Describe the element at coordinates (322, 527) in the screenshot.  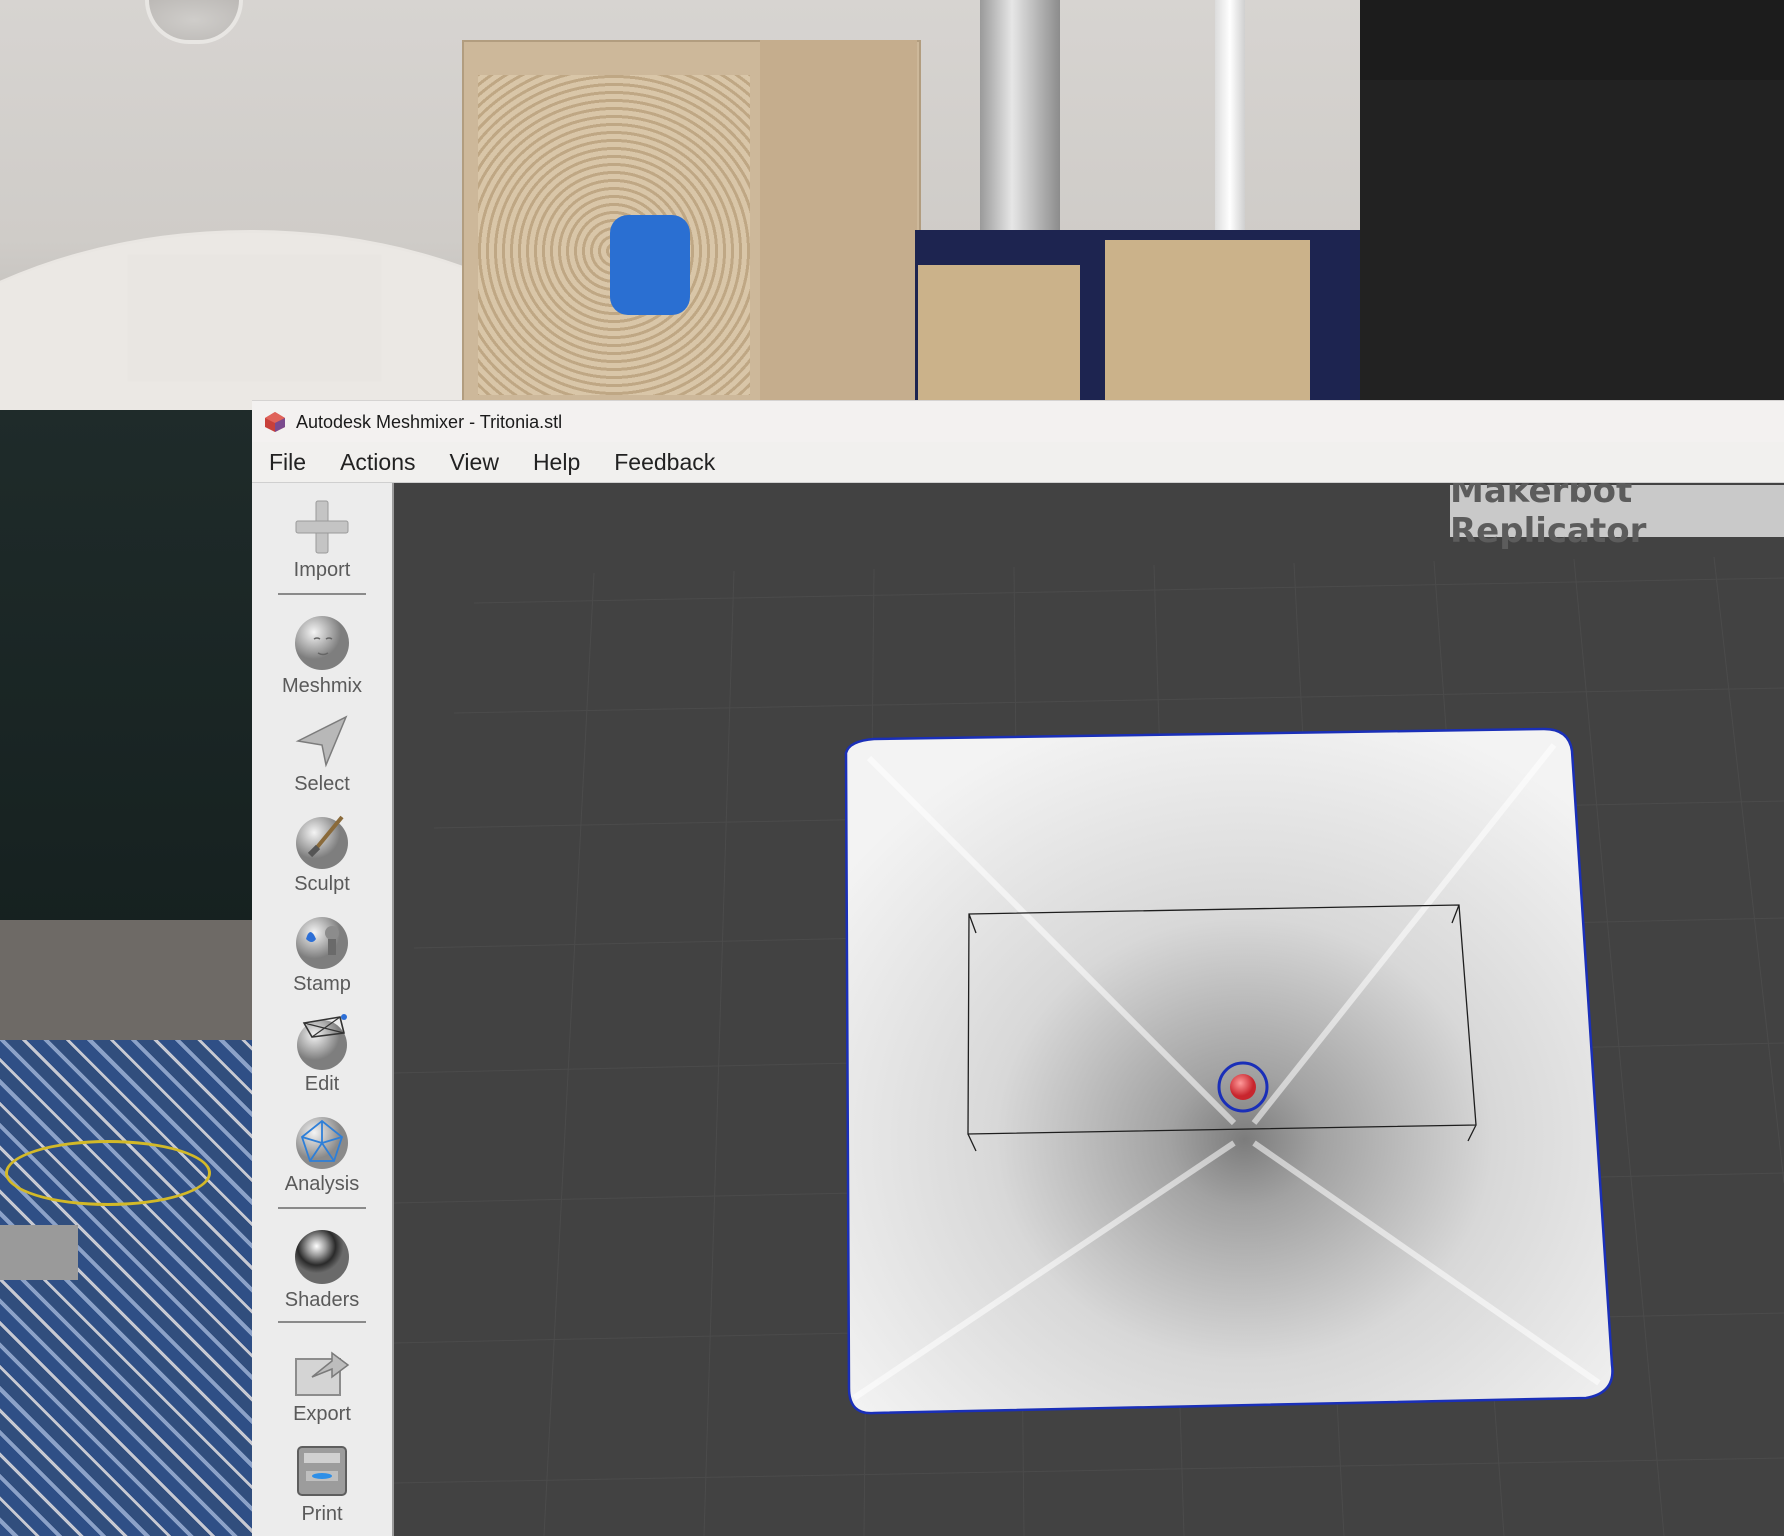
I see `plus-icon` at that location.